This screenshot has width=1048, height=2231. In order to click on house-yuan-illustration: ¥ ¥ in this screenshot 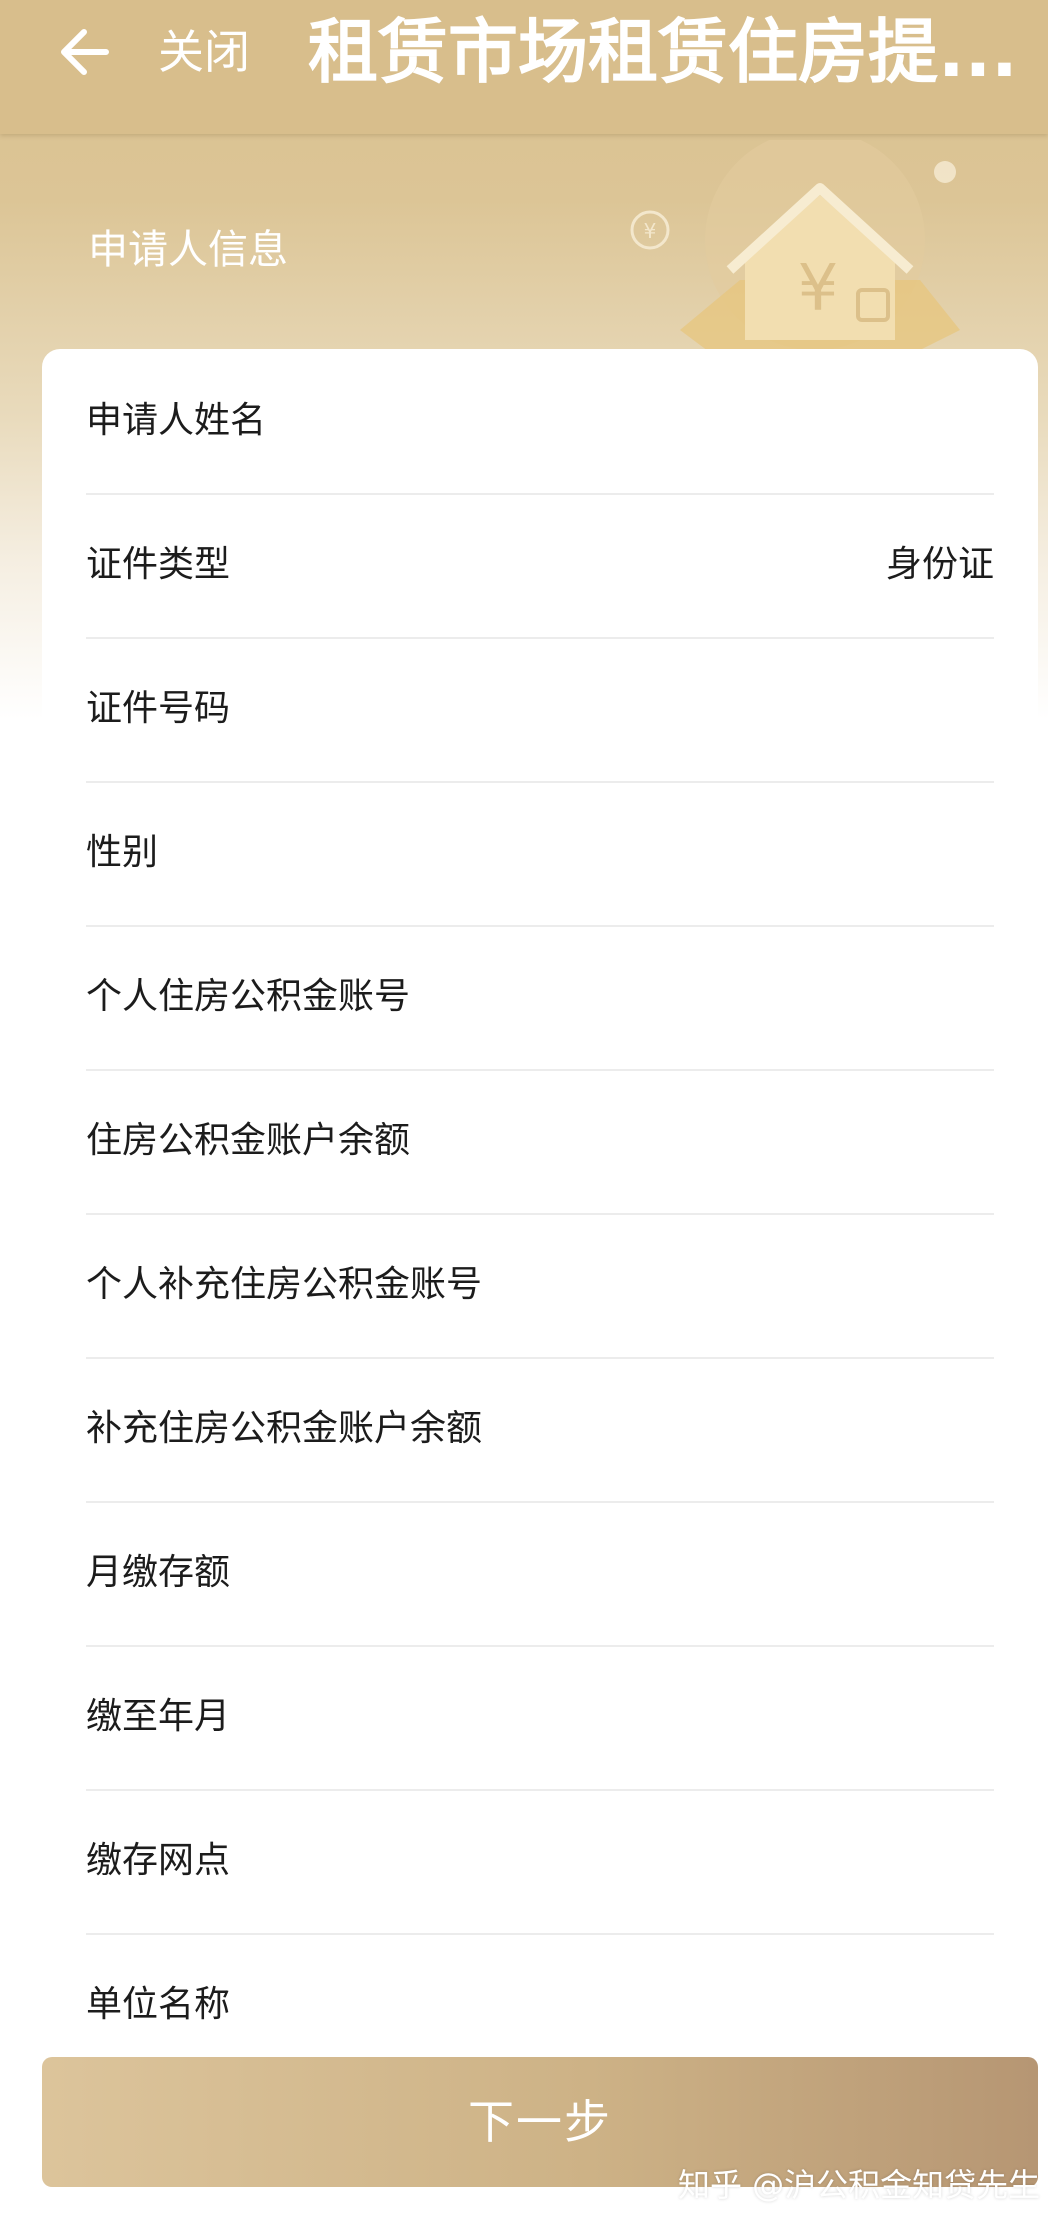, I will do `click(795, 250)`.